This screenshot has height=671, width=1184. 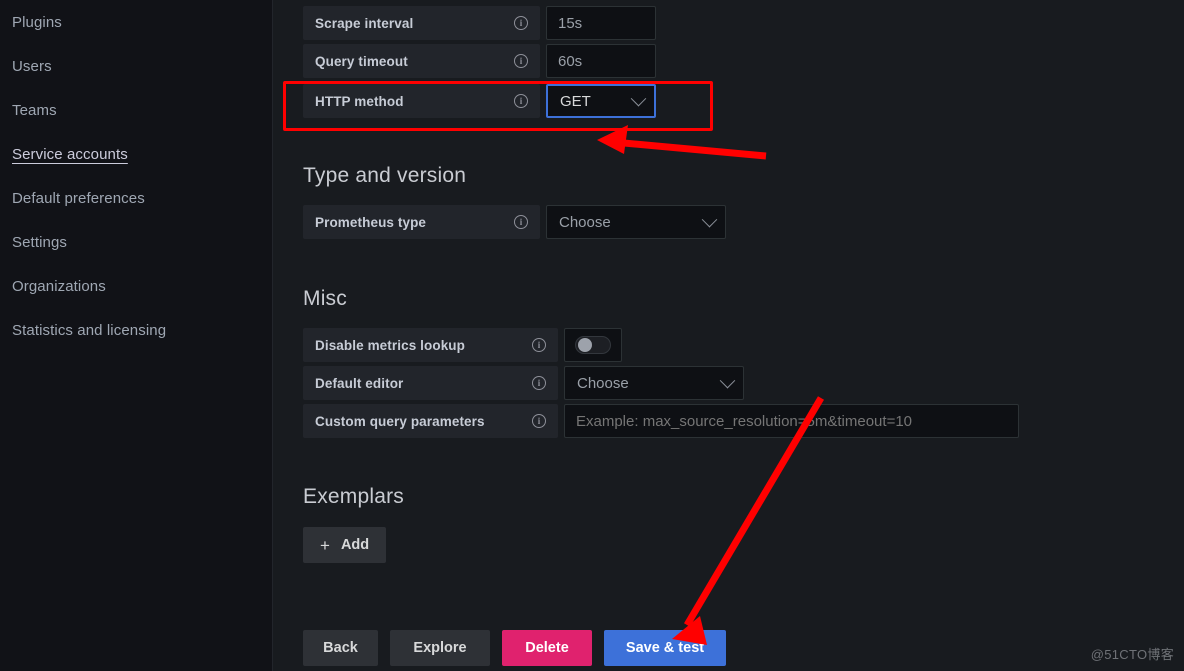 I want to click on field-row-http-method: HTTP method i GET, so click(x=743, y=101).